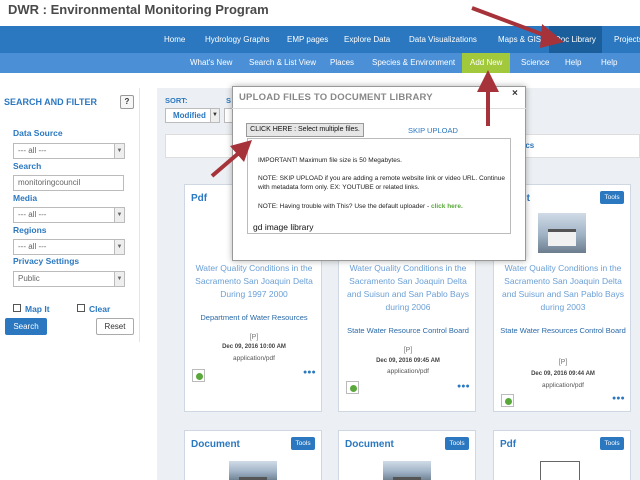 Image resolution: width=640 pixels, height=480 pixels. What do you see at coordinates (254, 317) in the screenshot?
I see `card-org: Department of Water Resources` at bounding box center [254, 317].